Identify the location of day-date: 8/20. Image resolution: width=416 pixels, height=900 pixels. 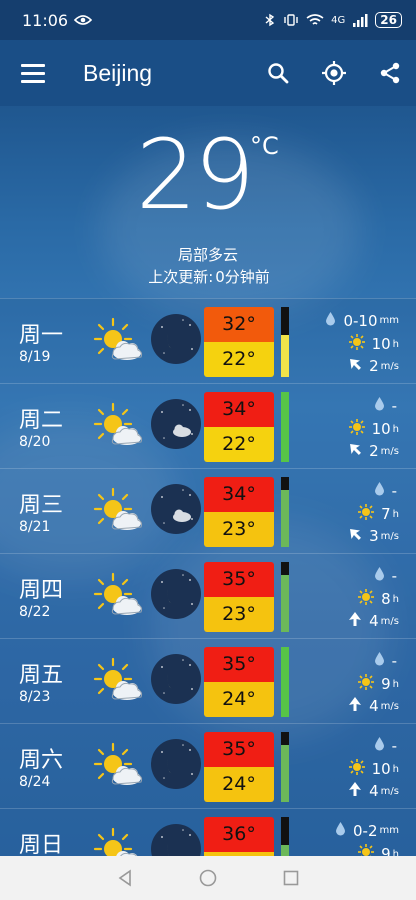
(35, 442).